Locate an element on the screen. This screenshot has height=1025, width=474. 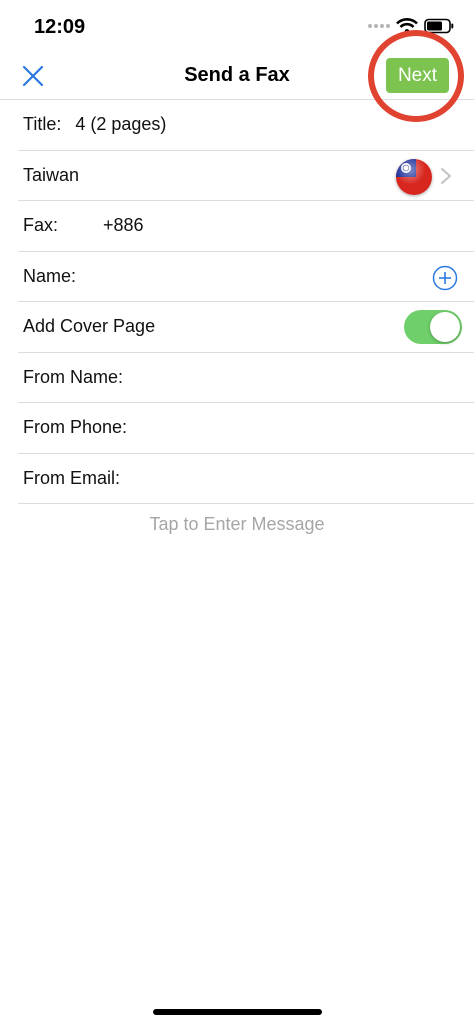
status-icons is located at coordinates (411, 26).